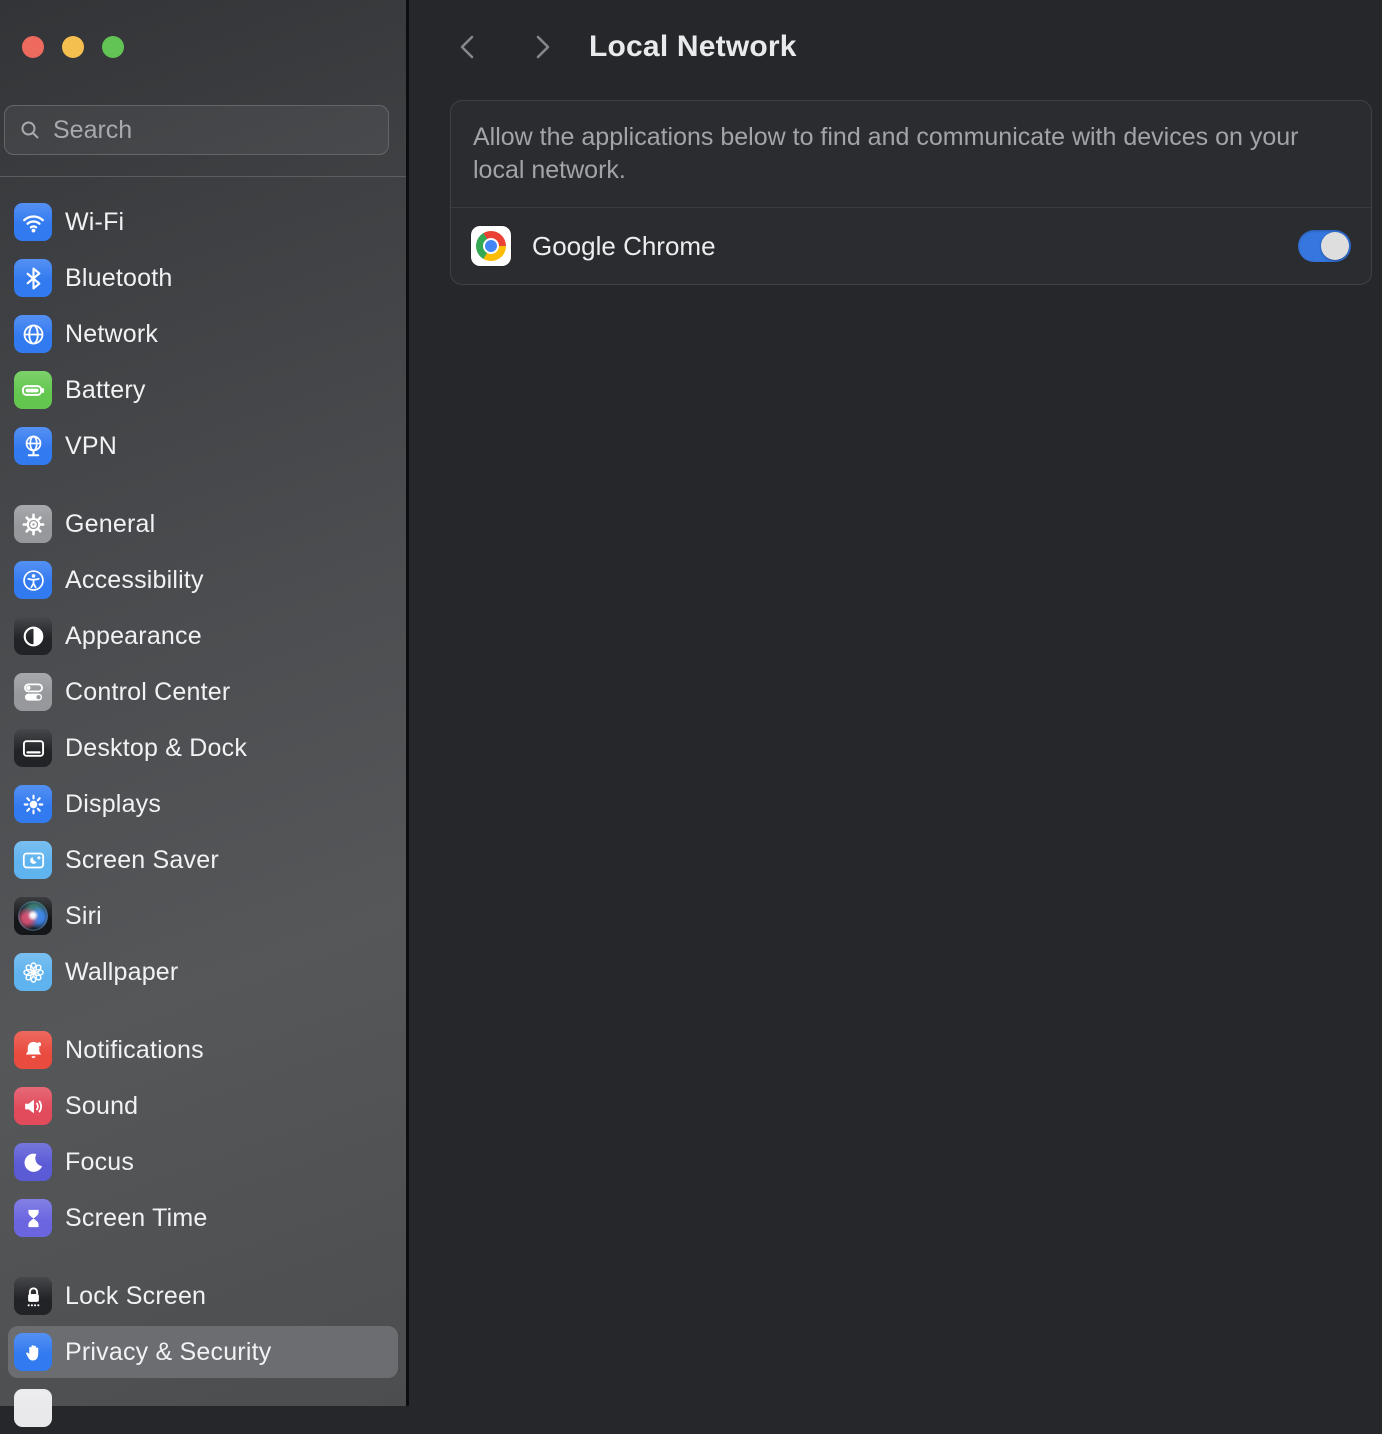  What do you see at coordinates (33, 1050) in the screenshot?
I see `bell-icon` at bounding box center [33, 1050].